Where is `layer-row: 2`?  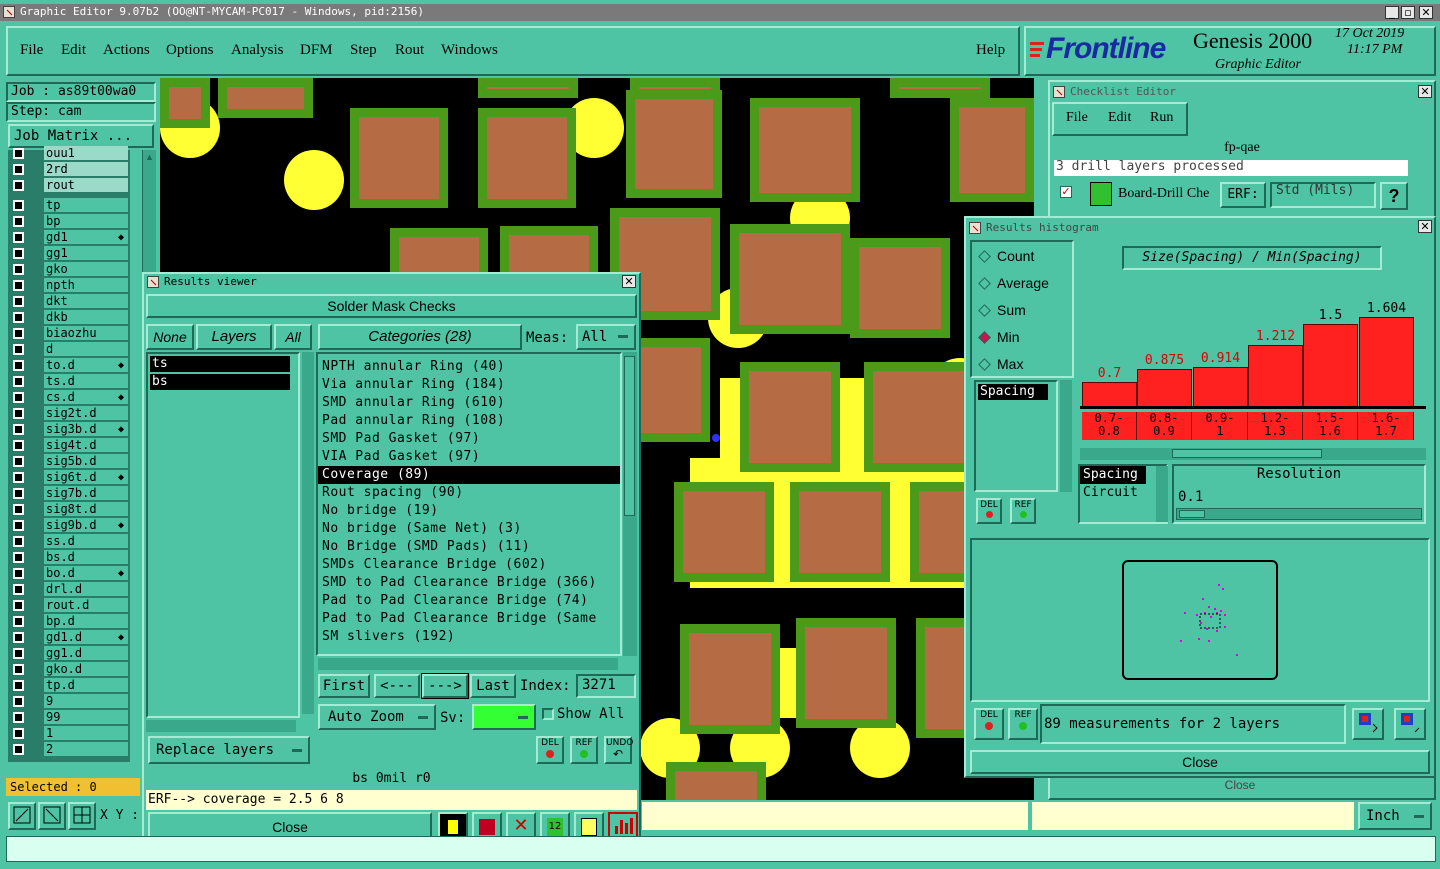 layer-row: 2 is located at coordinates (69, 749).